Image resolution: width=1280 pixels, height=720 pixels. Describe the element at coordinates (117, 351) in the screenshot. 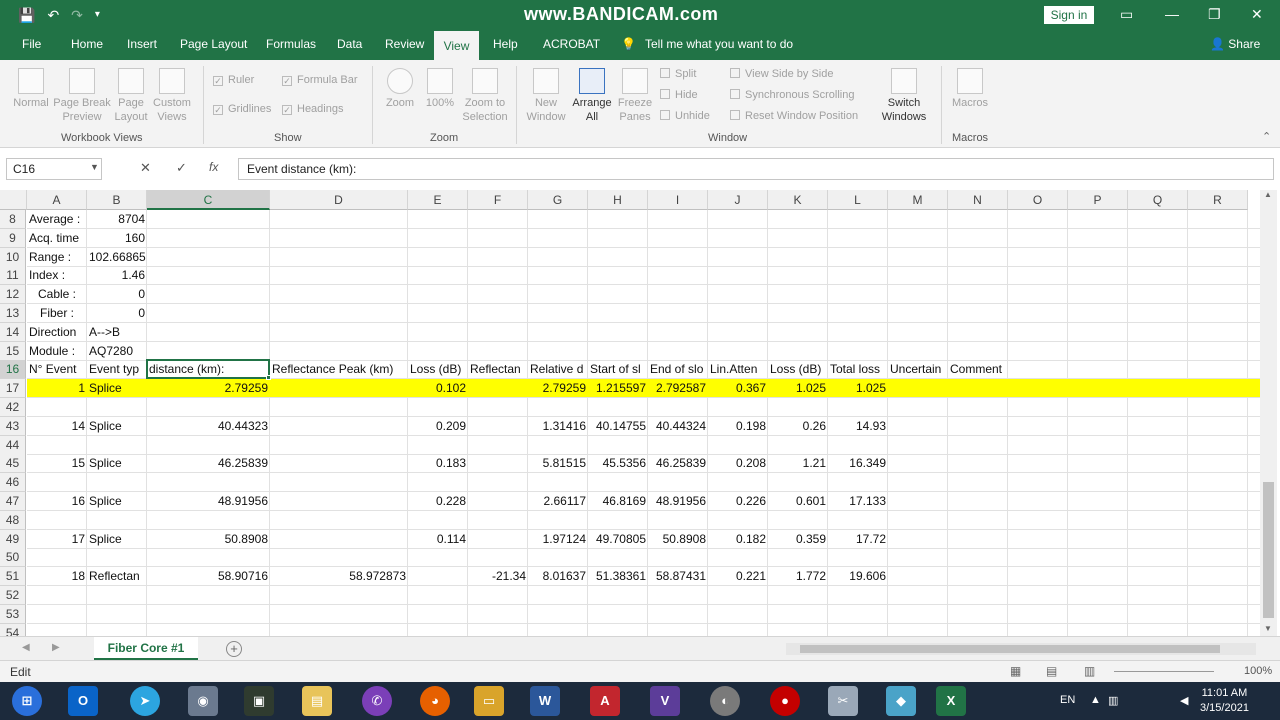

I see `cell-b15: AQ7280` at that location.